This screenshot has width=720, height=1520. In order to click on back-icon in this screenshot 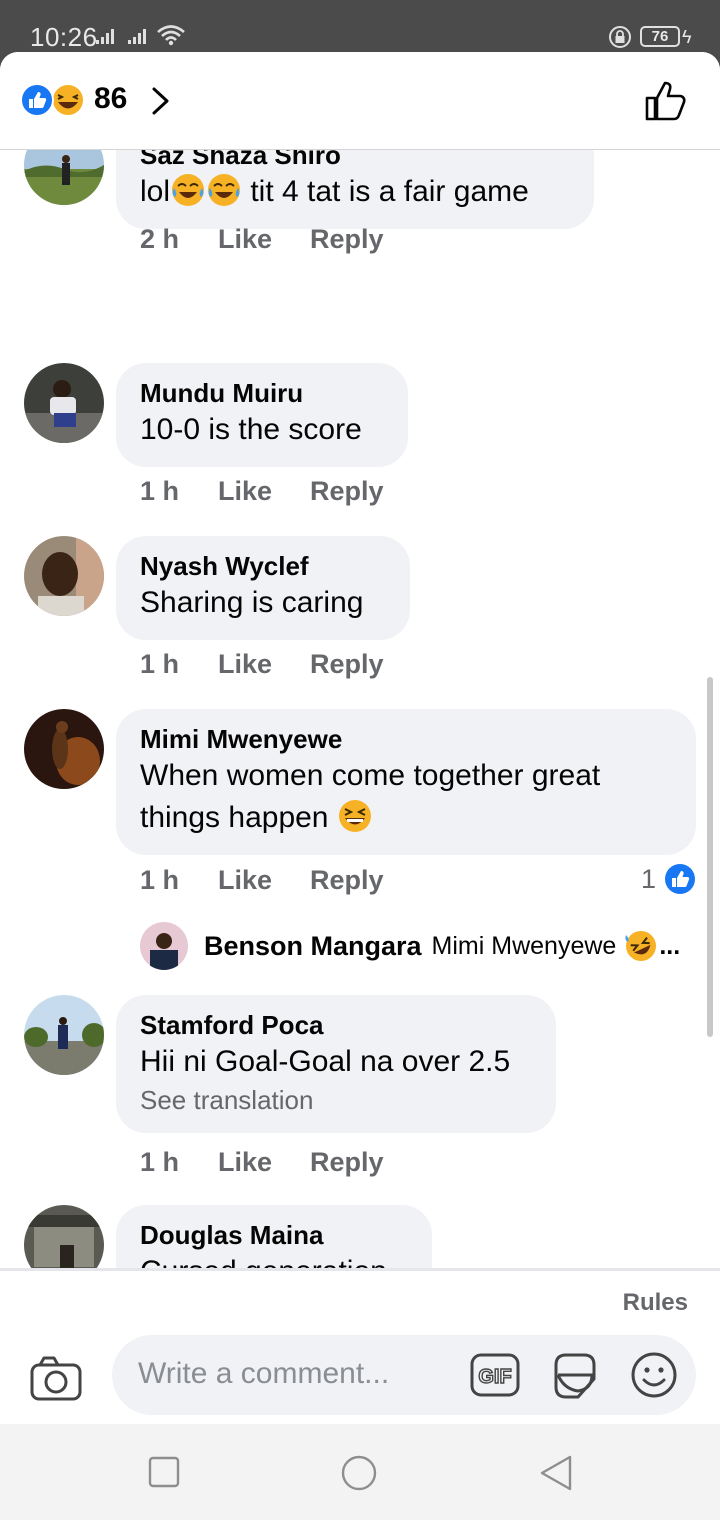, I will do `click(556, 1473)`.